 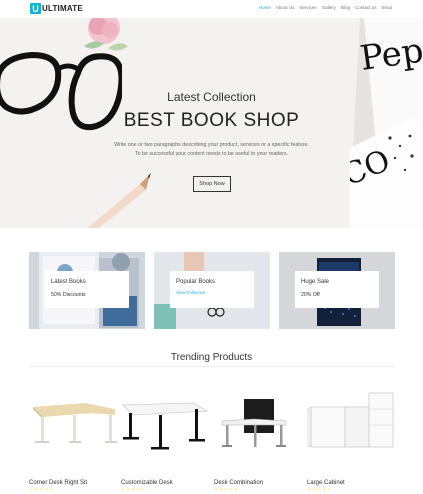 I want to click on card-popular-books: Popular Books View Collection, so click(x=212, y=290).